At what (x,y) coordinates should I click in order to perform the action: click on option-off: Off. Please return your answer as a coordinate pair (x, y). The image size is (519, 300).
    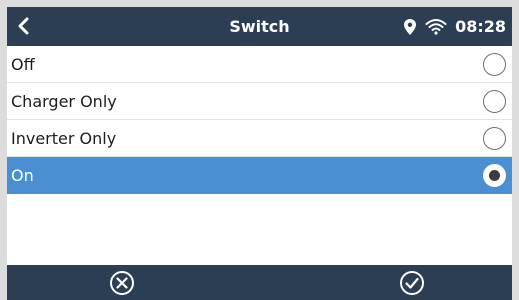
    Looking at the image, I should click on (259, 64).